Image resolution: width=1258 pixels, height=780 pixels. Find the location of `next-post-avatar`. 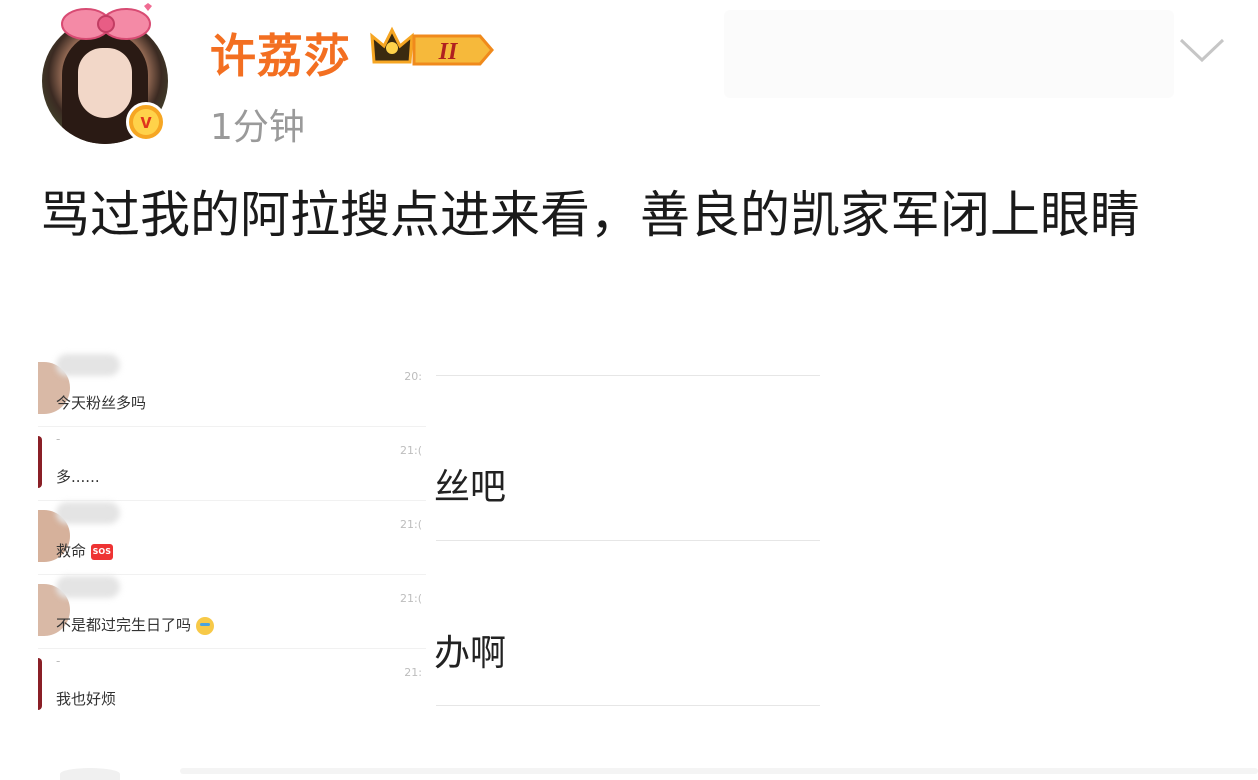

next-post-avatar is located at coordinates (90, 774).